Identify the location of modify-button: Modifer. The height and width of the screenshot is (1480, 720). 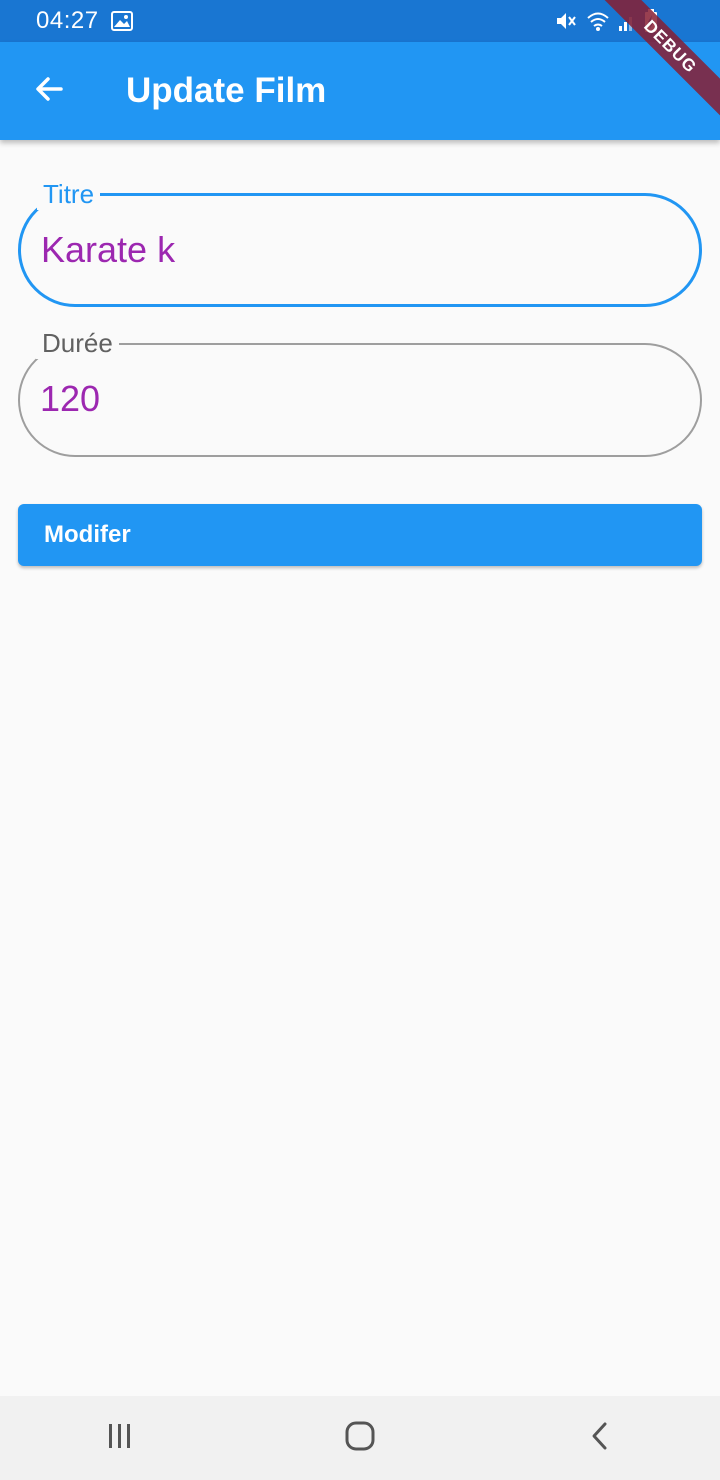
(360, 535).